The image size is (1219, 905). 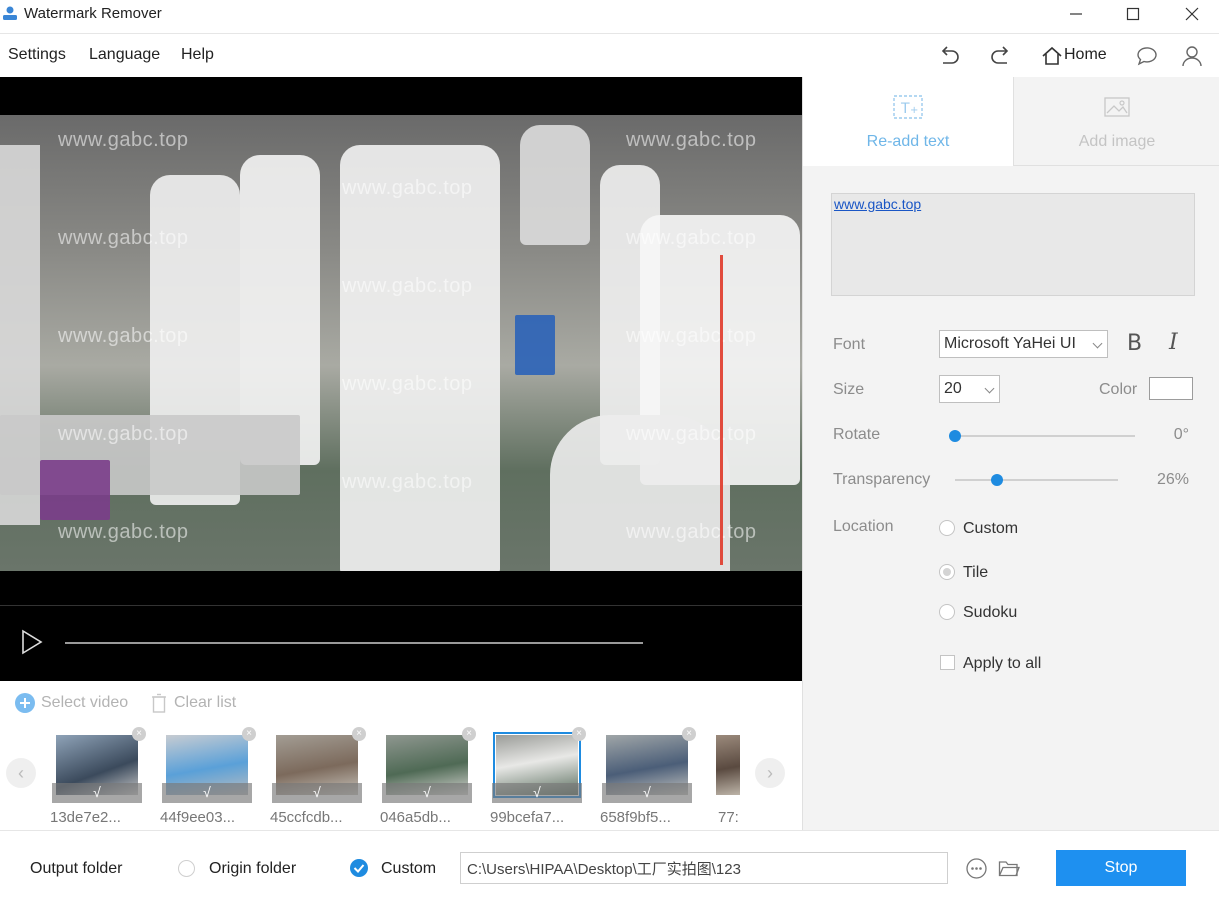 What do you see at coordinates (1010, 343) in the screenshot?
I see `font-value: Microsoft YaHei UI` at bounding box center [1010, 343].